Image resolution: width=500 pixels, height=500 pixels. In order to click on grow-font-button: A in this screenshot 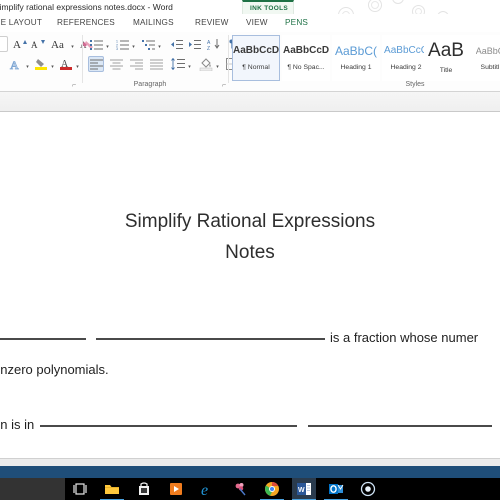, I will do `click(20, 44)`.